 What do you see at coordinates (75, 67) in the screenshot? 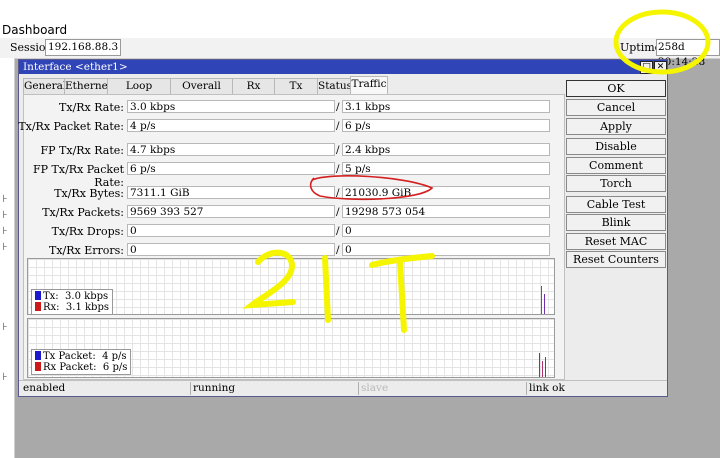
I see `window-title: Interface <ether1>` at bounding box center [75, 67].